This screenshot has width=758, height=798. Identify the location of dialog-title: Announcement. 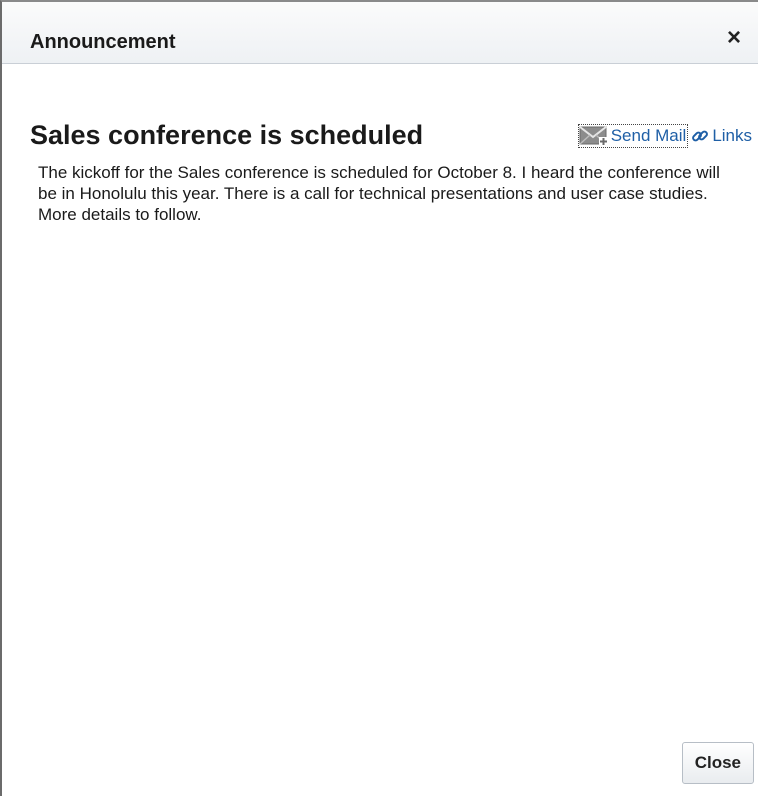
(103, 42).